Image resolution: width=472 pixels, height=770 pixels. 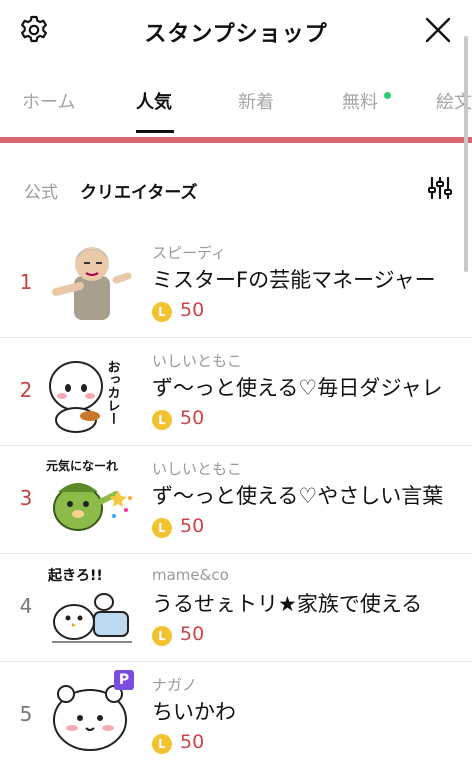 I want to click on tab-popular: 人気, so click(x=154, y=101).